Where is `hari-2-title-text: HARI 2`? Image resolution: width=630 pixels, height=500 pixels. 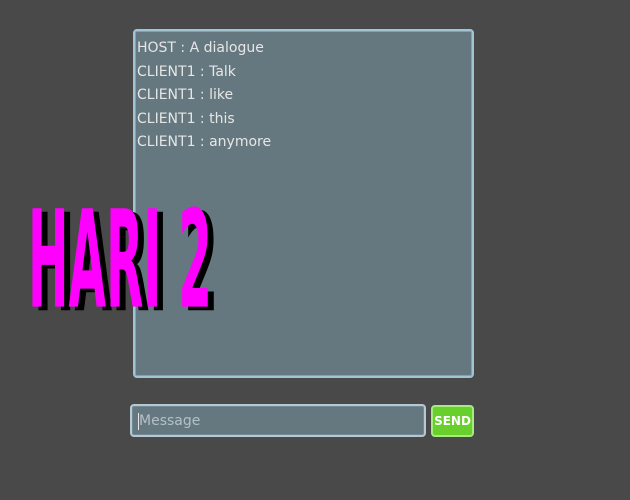
hari-2-title-text: HARI 2 is located at coordinates (120, 260).